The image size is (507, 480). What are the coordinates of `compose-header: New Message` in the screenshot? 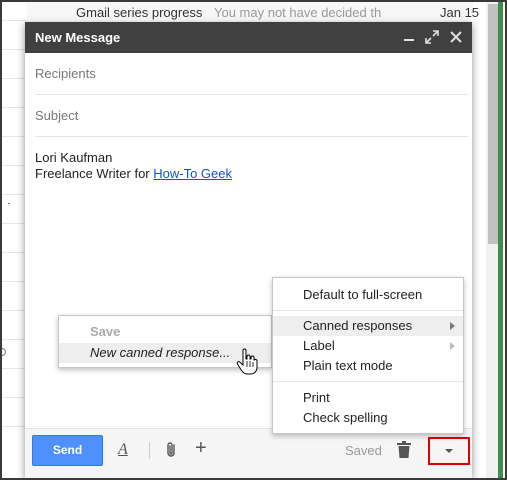 It's located at (248, 37).